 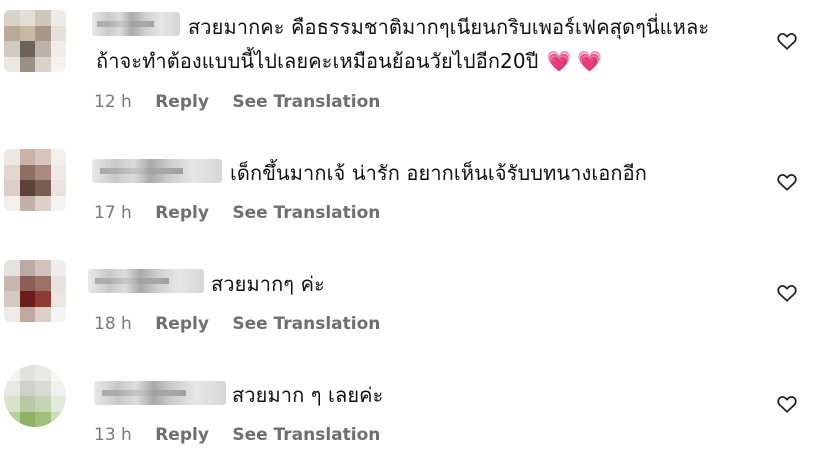 What do you see at coordinates (113, 435) in the screenshot?
I see `comment-time: 13 h` at bounding box center [113, 435].